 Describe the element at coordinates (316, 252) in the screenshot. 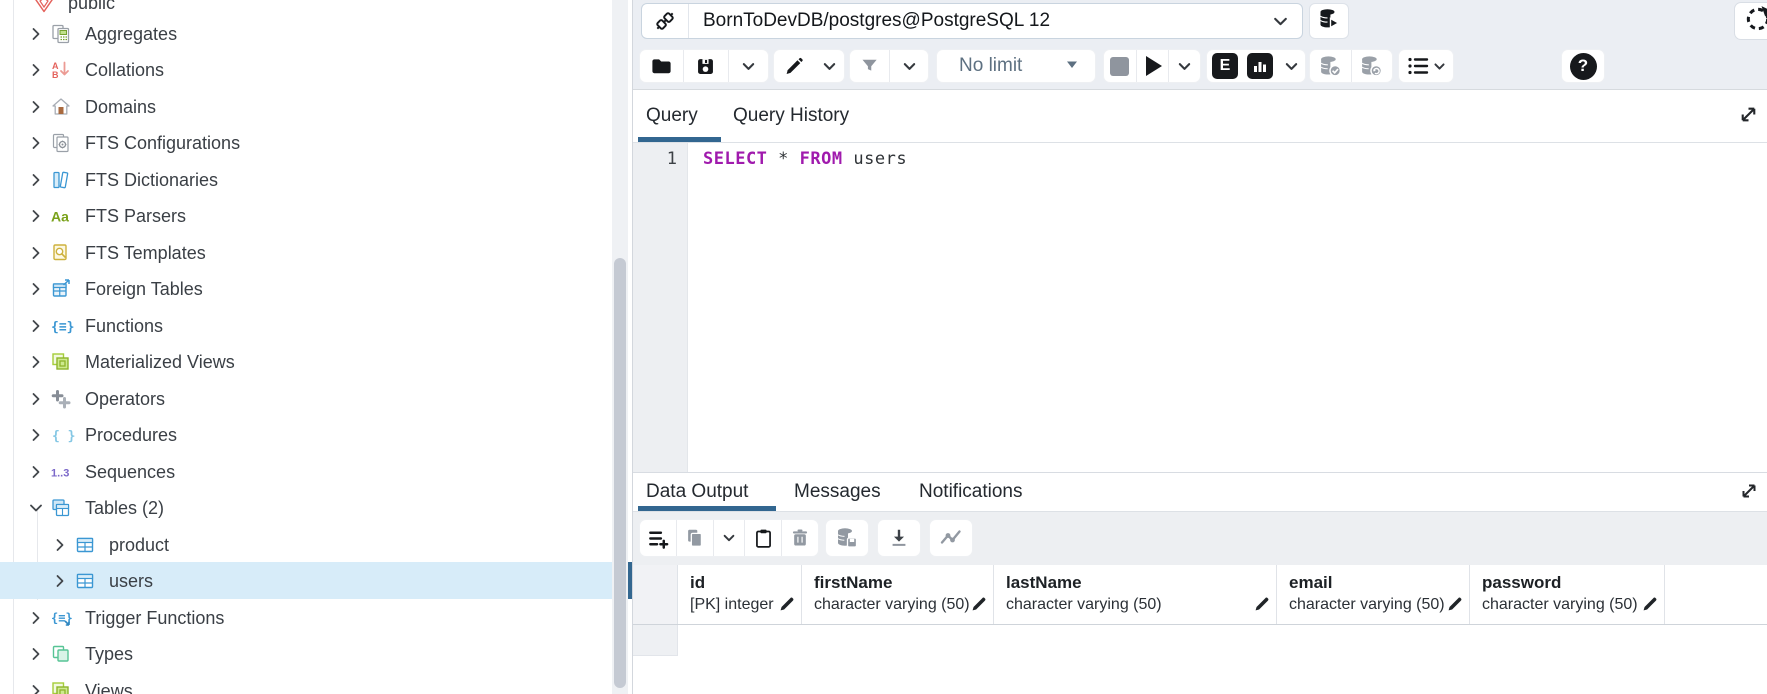

I see `sidebar-item-fts-templates: FTS Templates` at that location.